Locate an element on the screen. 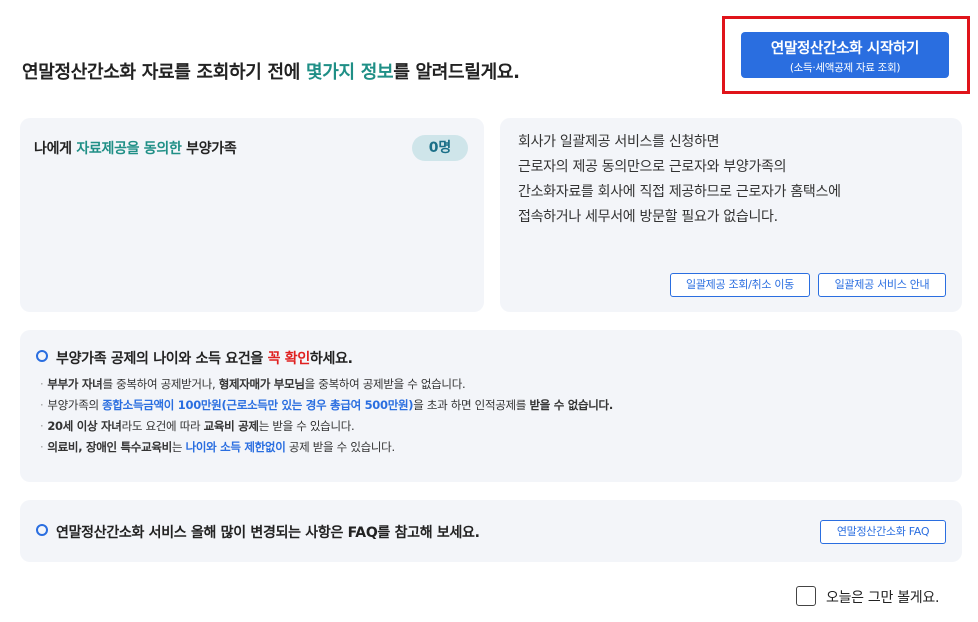  bulk-service-guide-button: 일괄제공 서비스 안내 is located at coordinates (882, 285).